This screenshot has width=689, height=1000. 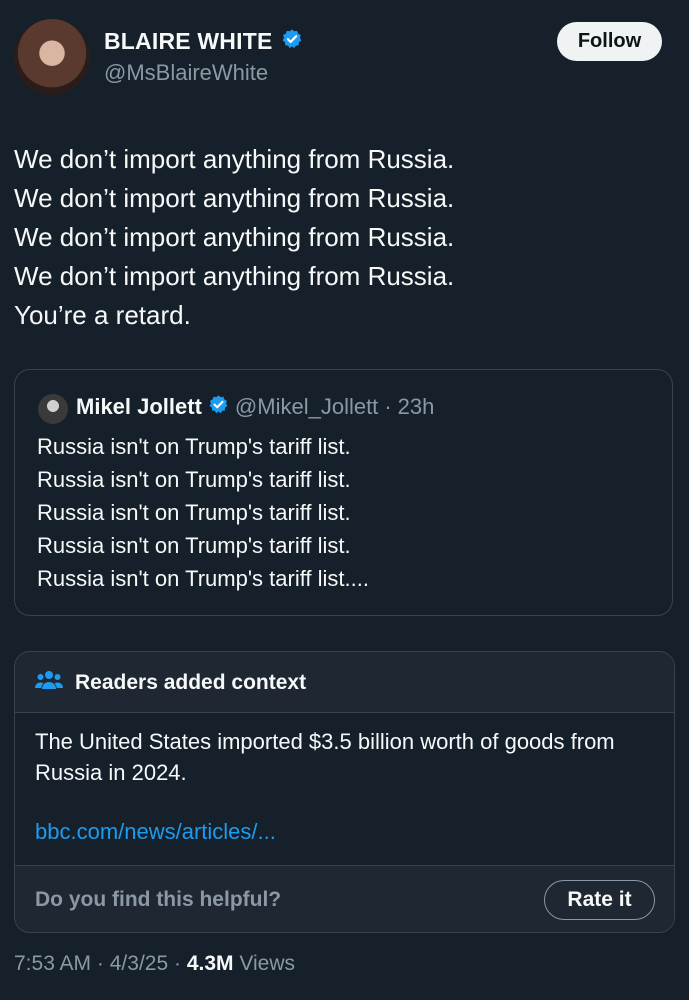 What do you see at coordinates (188, 41) in the screenshot?
I see `author-name: BLAIRE WHITE` at bounding box center [188, 41].